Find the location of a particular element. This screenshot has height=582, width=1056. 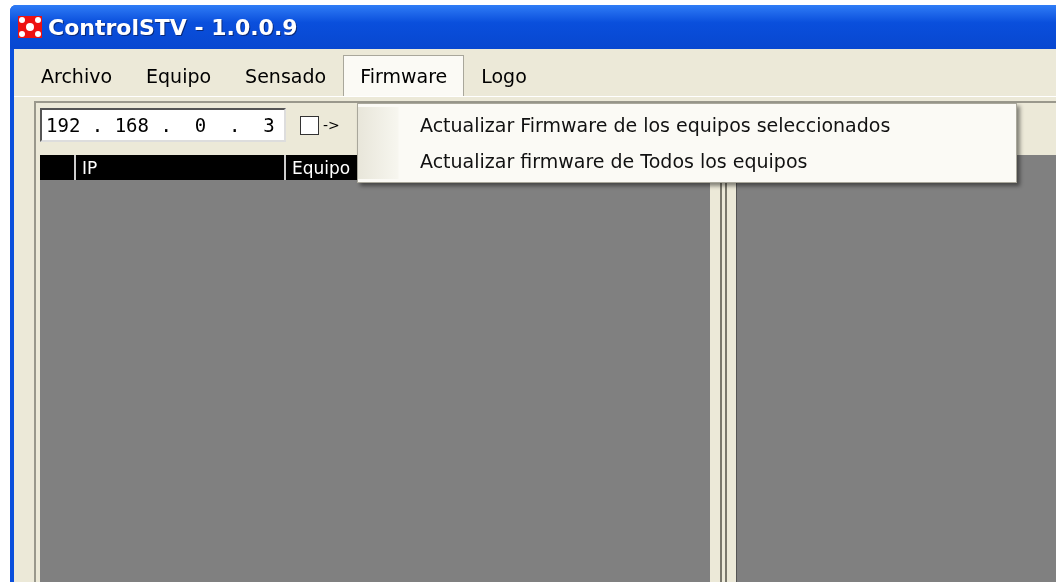

arrow-label: -> is located at coordinates (331, 125).